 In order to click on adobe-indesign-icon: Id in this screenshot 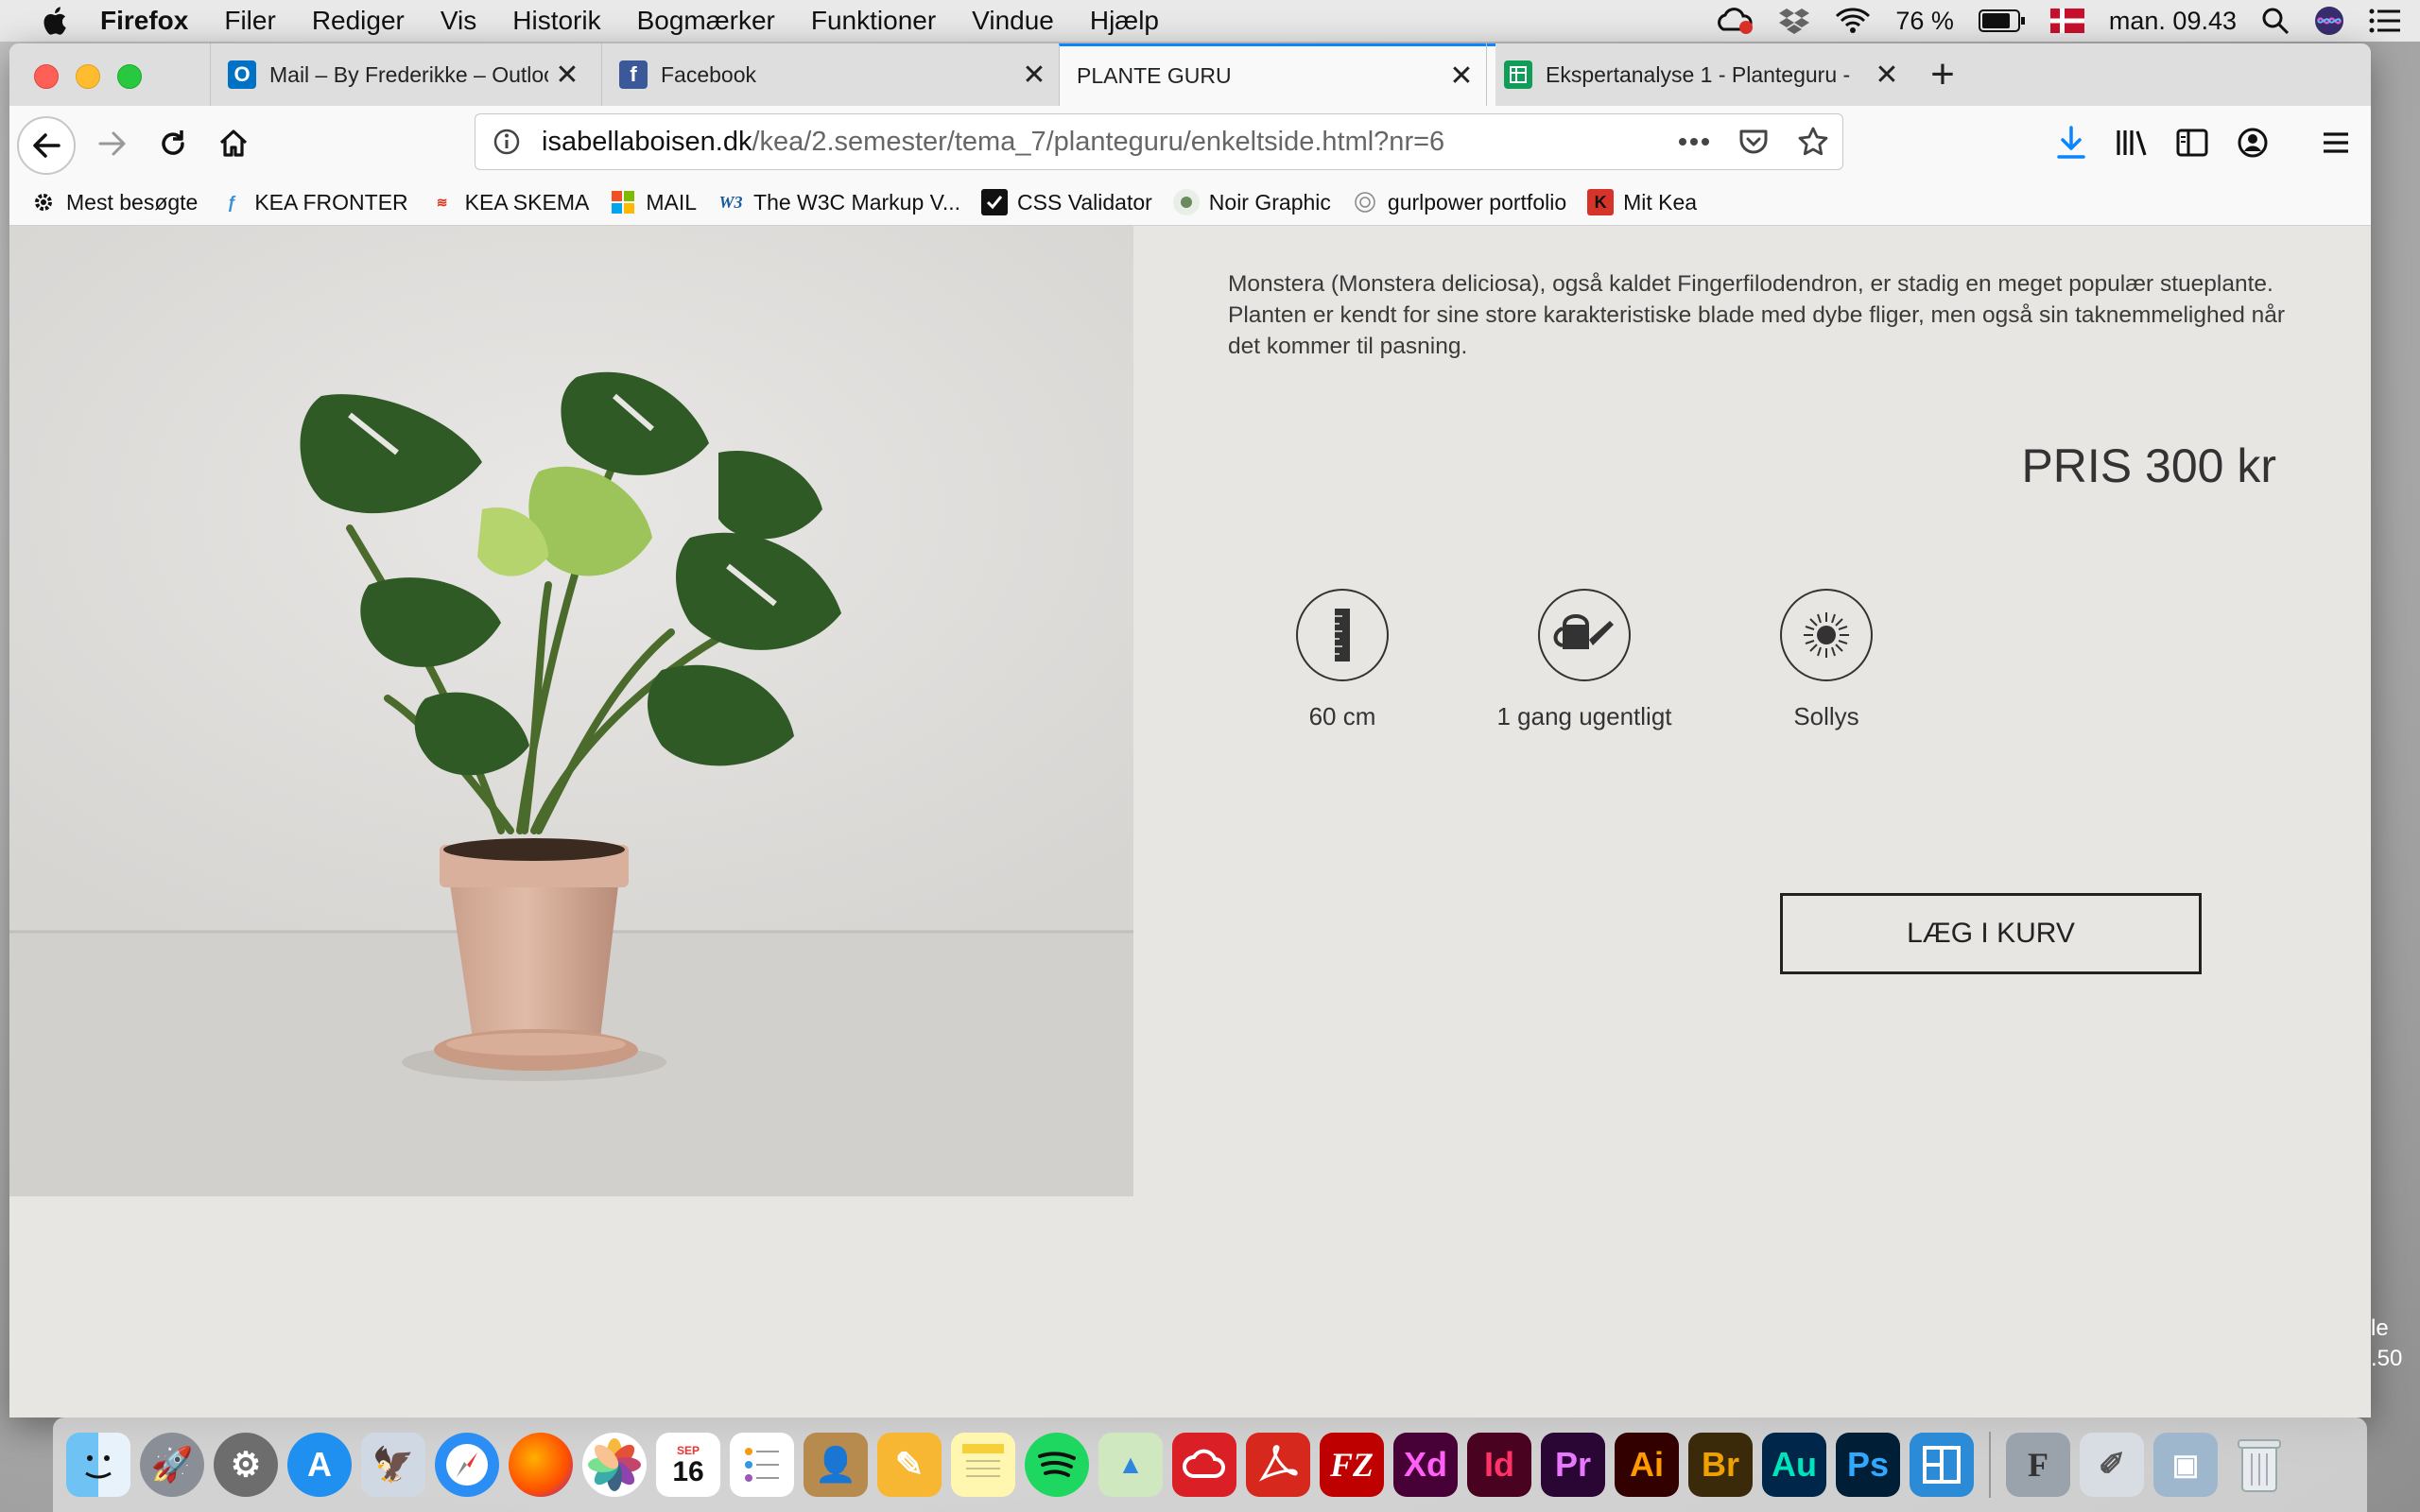, I will do `click(1499, 1465)`.